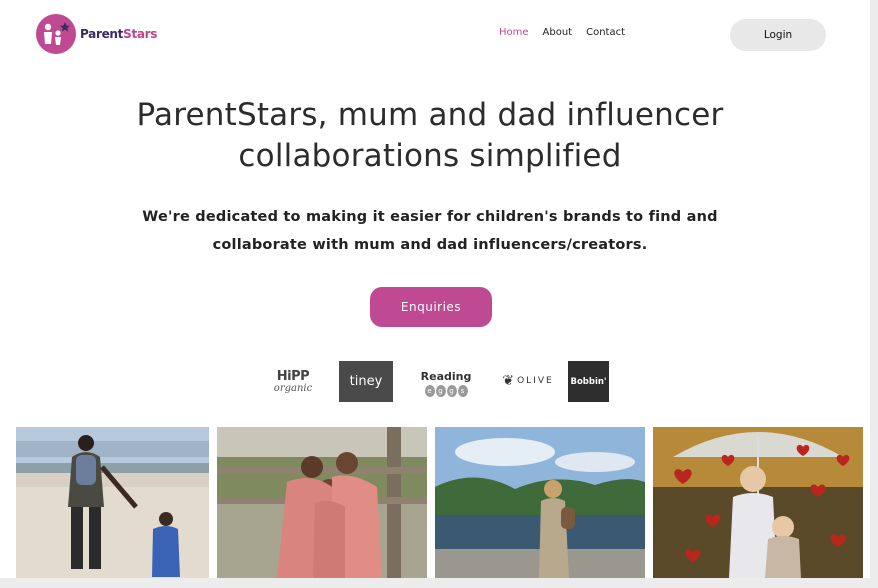 This screenshot has width=878, height=588. Describe the element at coordinates (293, 381) in the screenshot. I see `hipp-organic-logo: HiPP organic` at that location.